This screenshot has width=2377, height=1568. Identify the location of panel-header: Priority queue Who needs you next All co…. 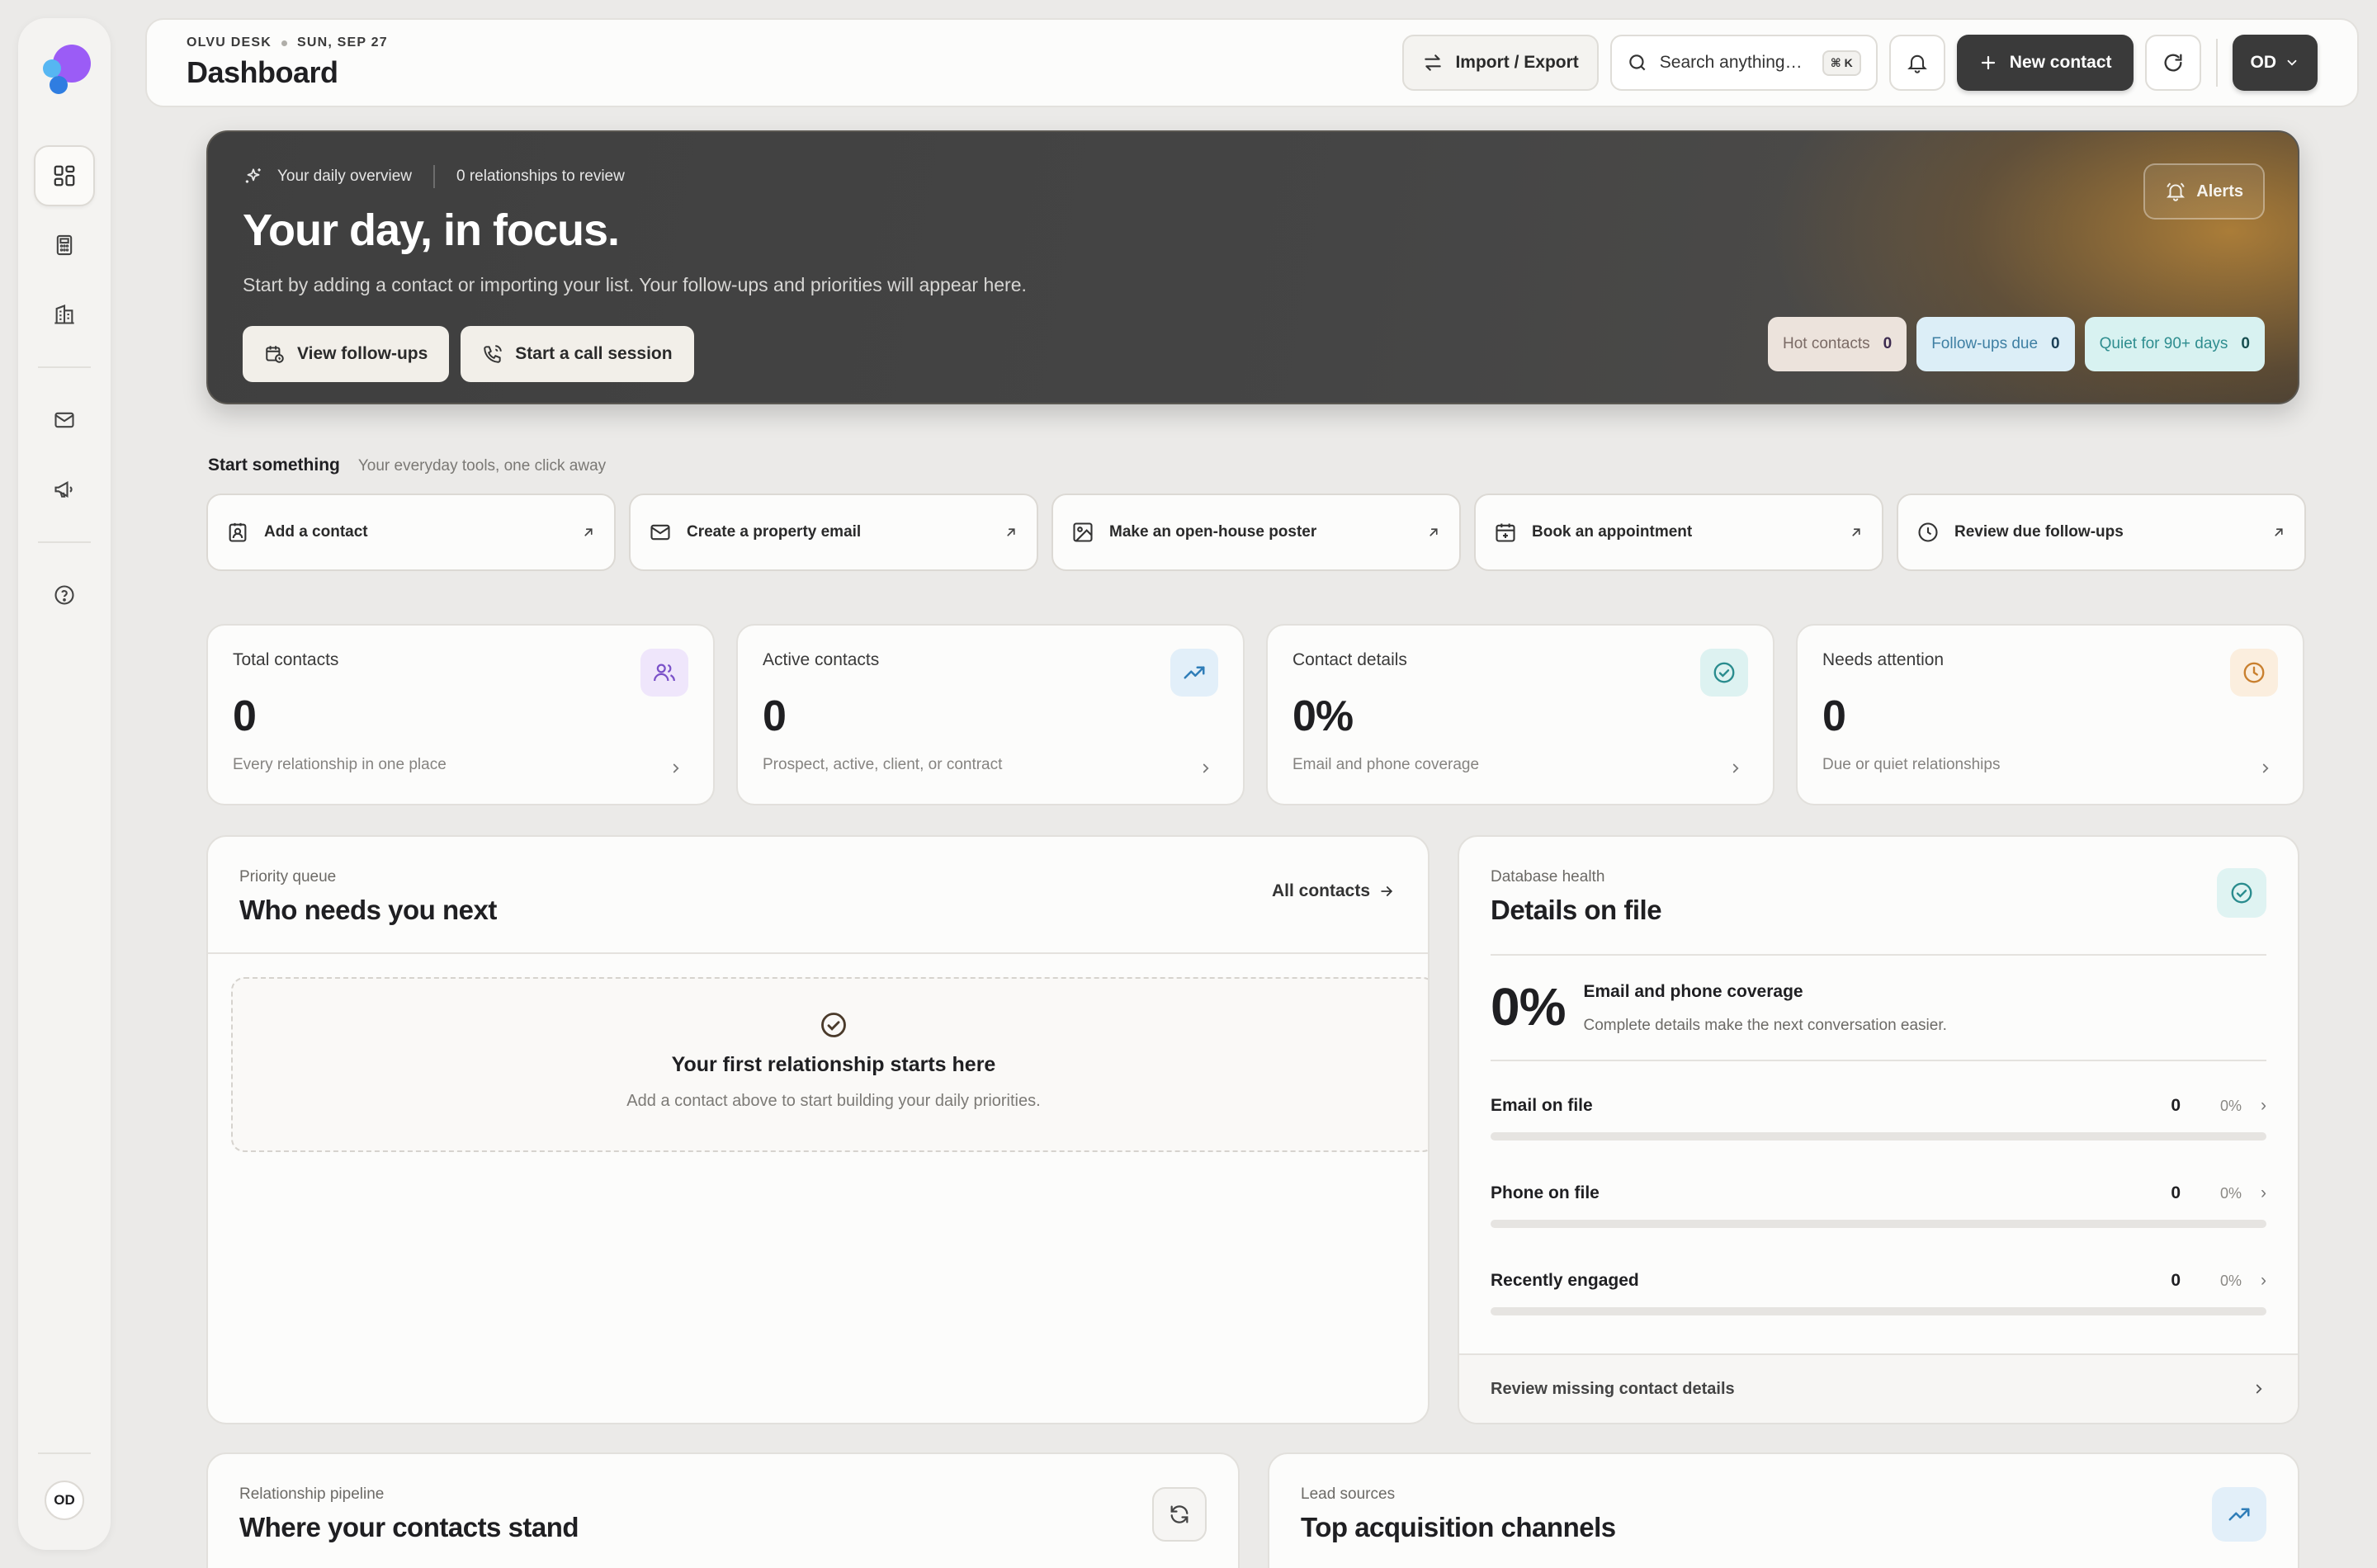
(818, 895).